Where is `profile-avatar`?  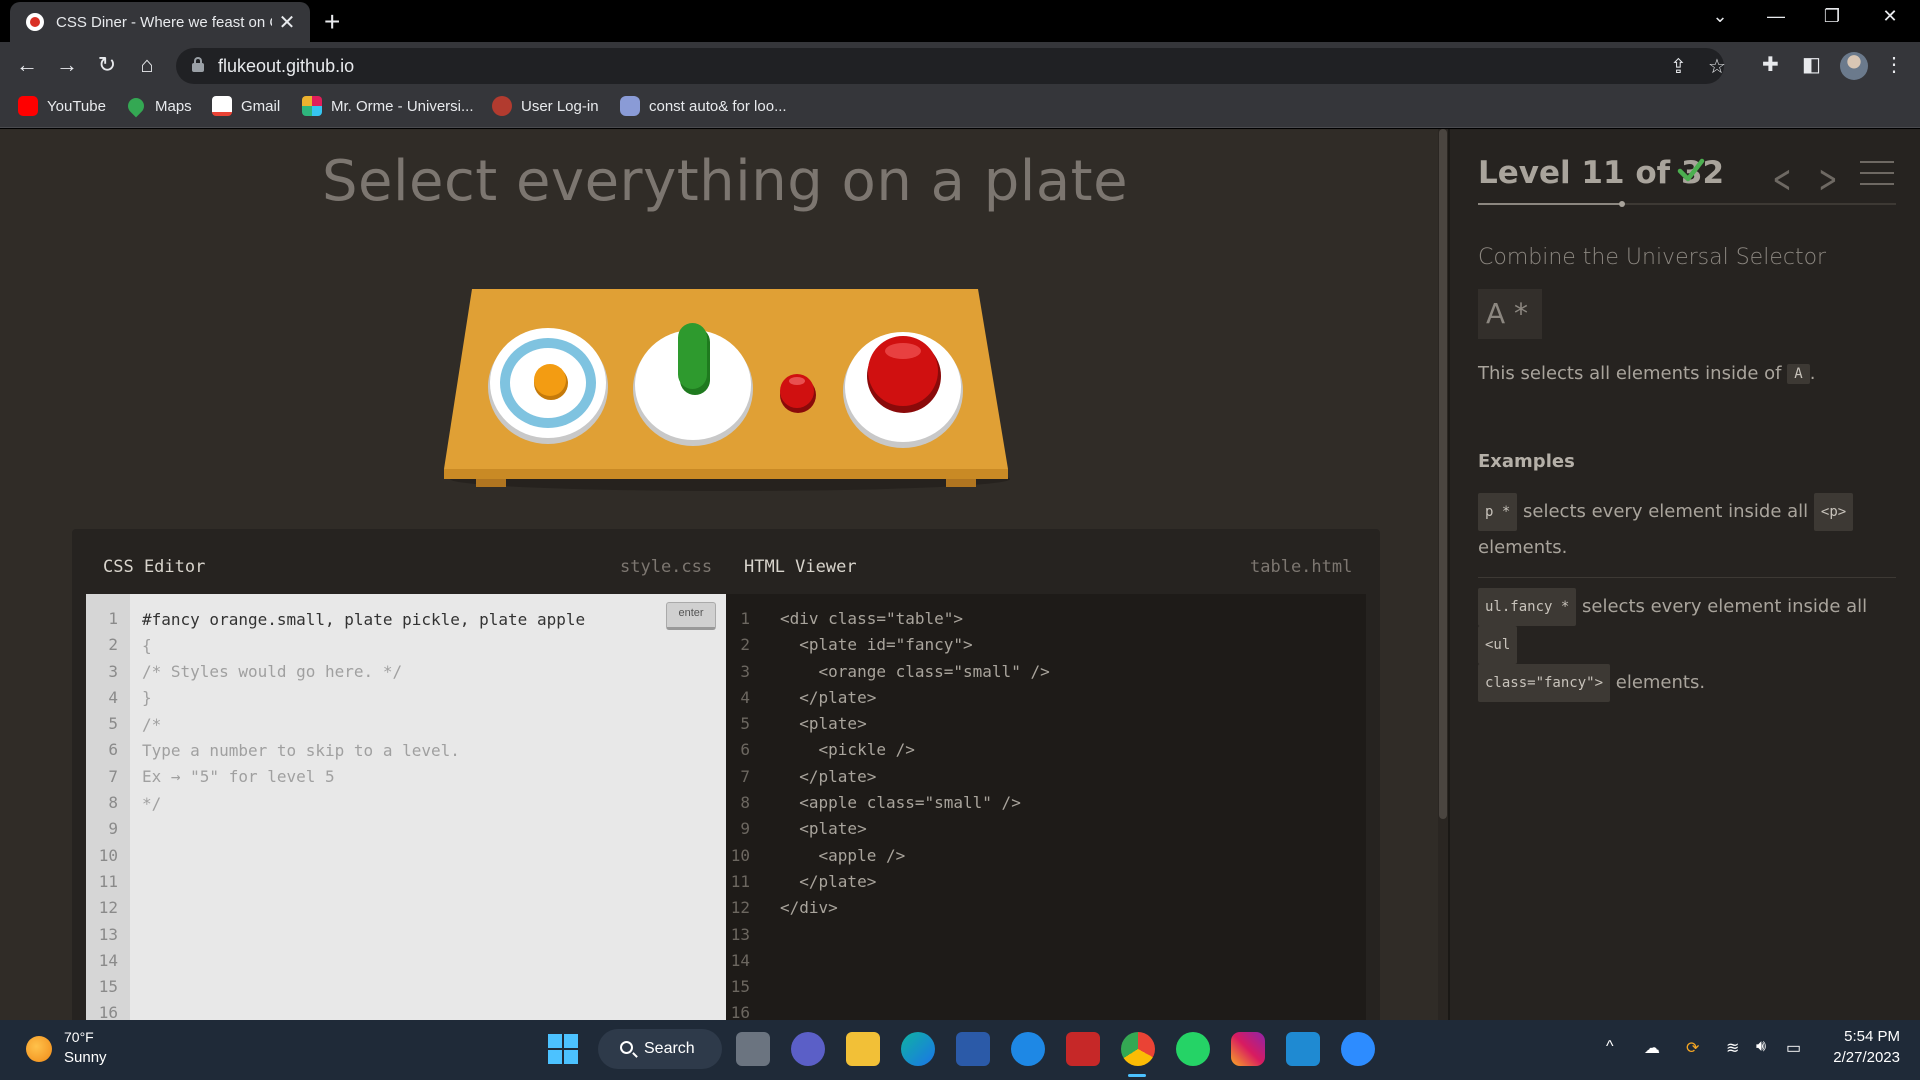
profile-avatar is located at coordinates (1854, 66).